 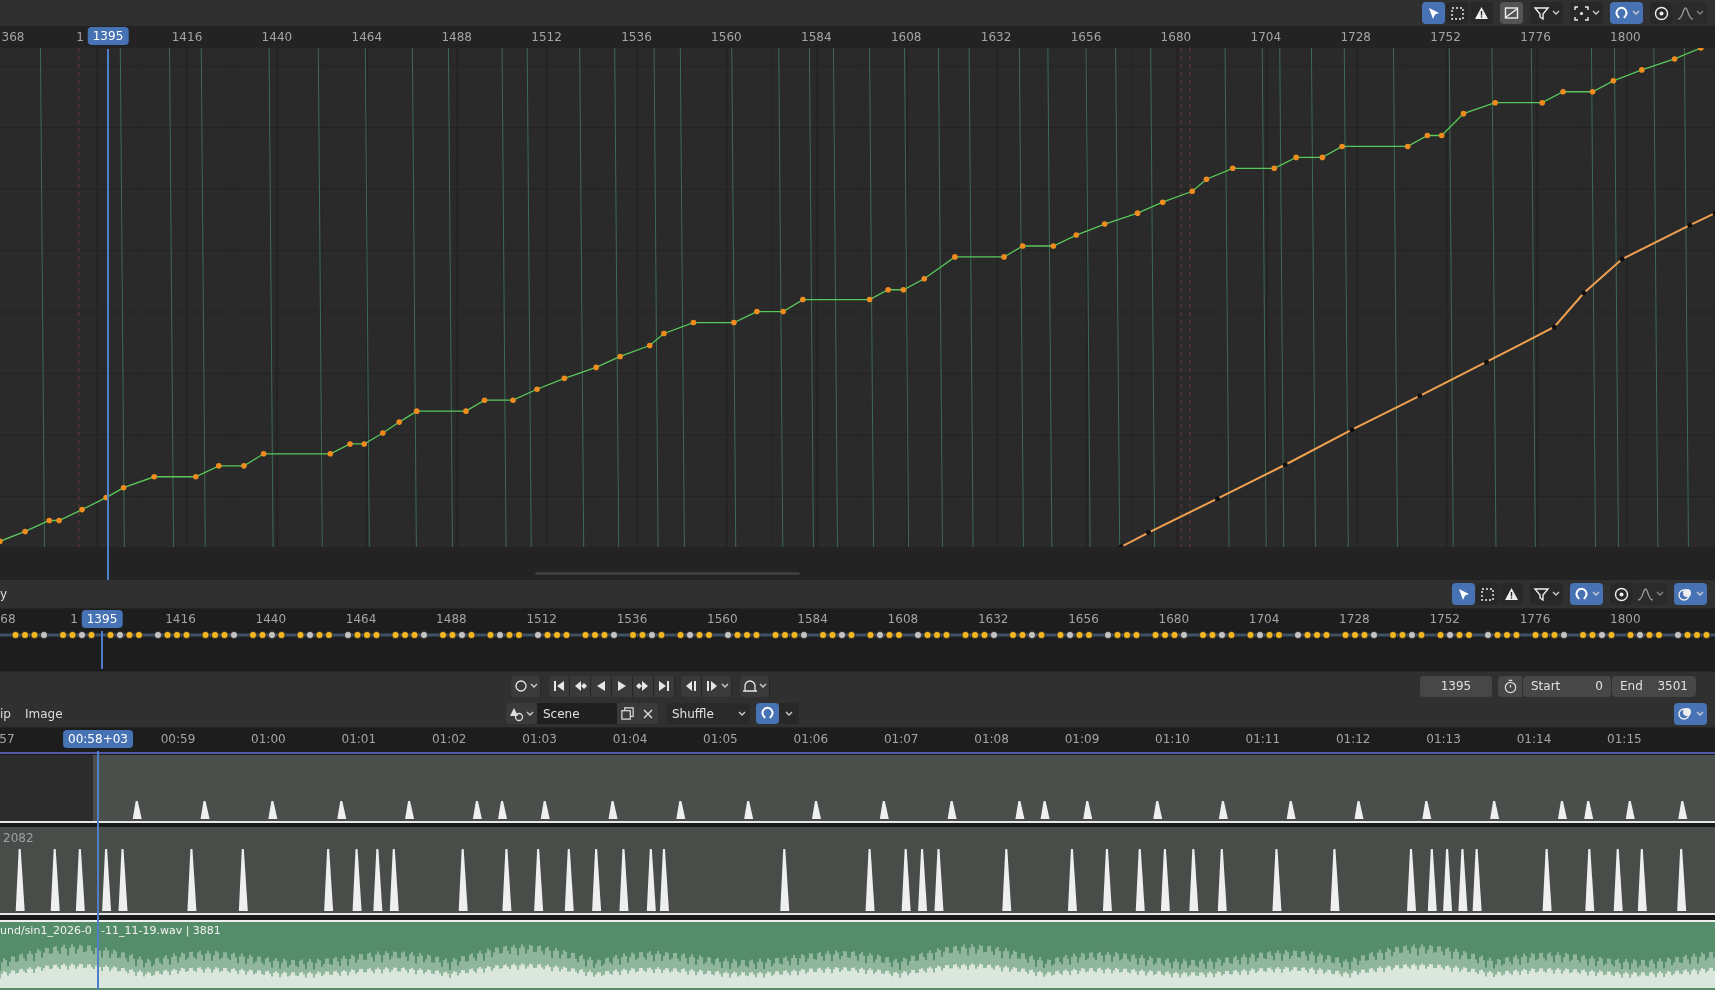 I want to click on start-frame-field: Start 0, so click(x=1567, y=686).